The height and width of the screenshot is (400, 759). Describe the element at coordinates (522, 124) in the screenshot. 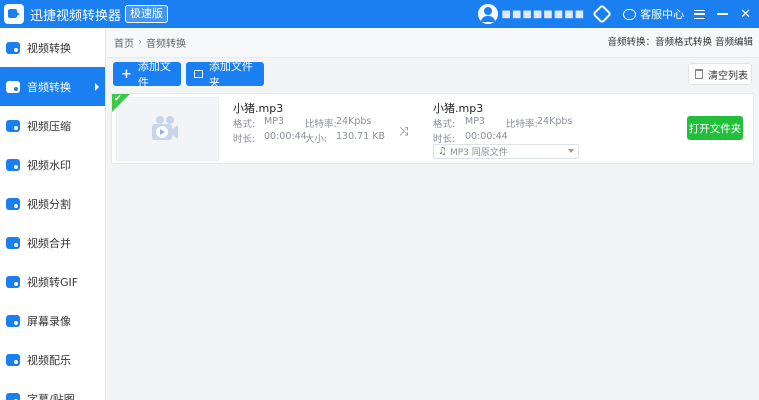

I see `output-bitrate-label: 比特率:` at that location.